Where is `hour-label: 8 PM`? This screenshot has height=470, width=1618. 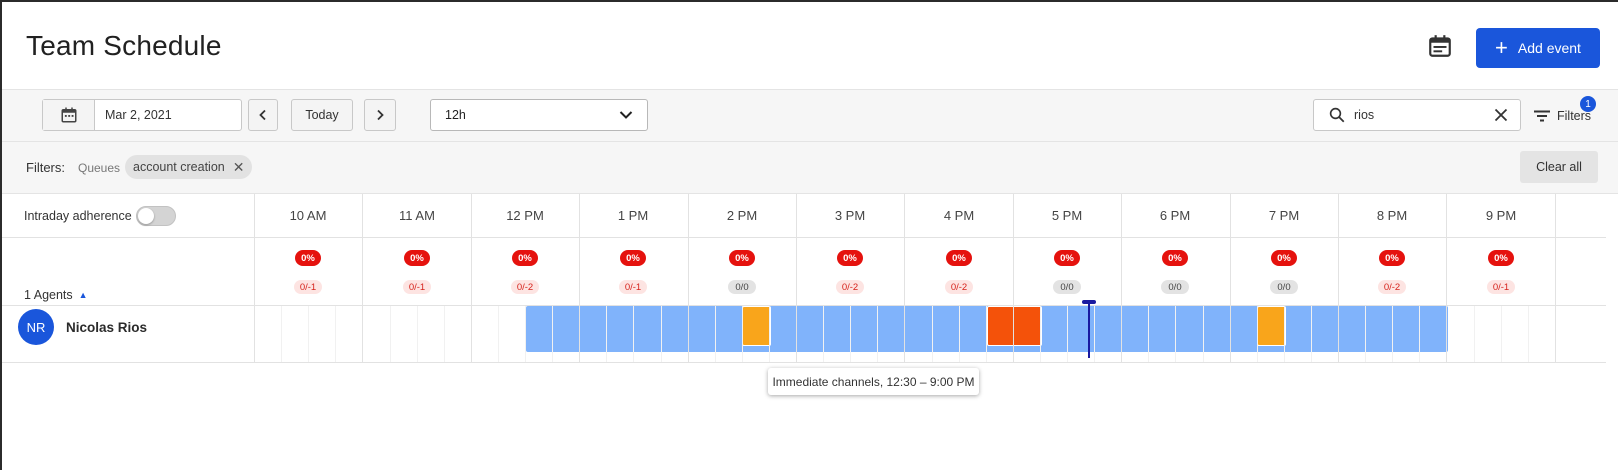
hour-label: 8 PM is located at coordinates (1392, 215).